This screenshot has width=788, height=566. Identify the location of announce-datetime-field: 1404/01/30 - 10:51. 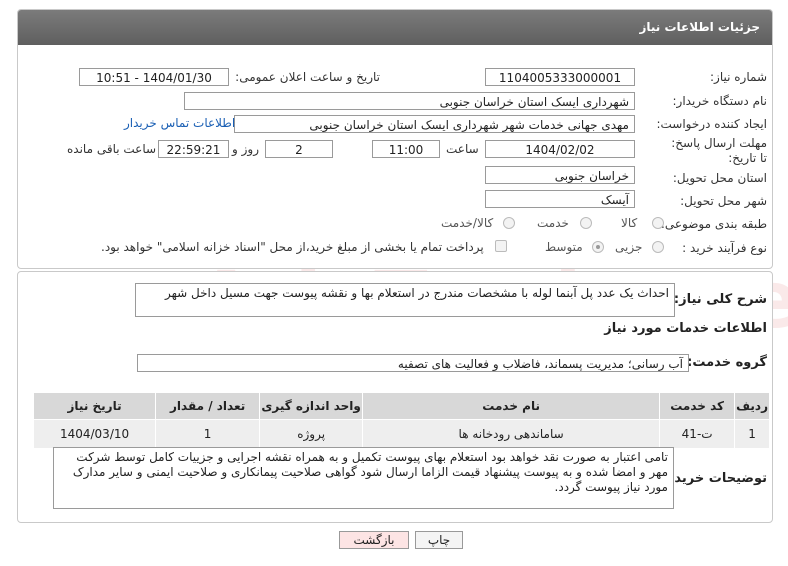
(154, 77).